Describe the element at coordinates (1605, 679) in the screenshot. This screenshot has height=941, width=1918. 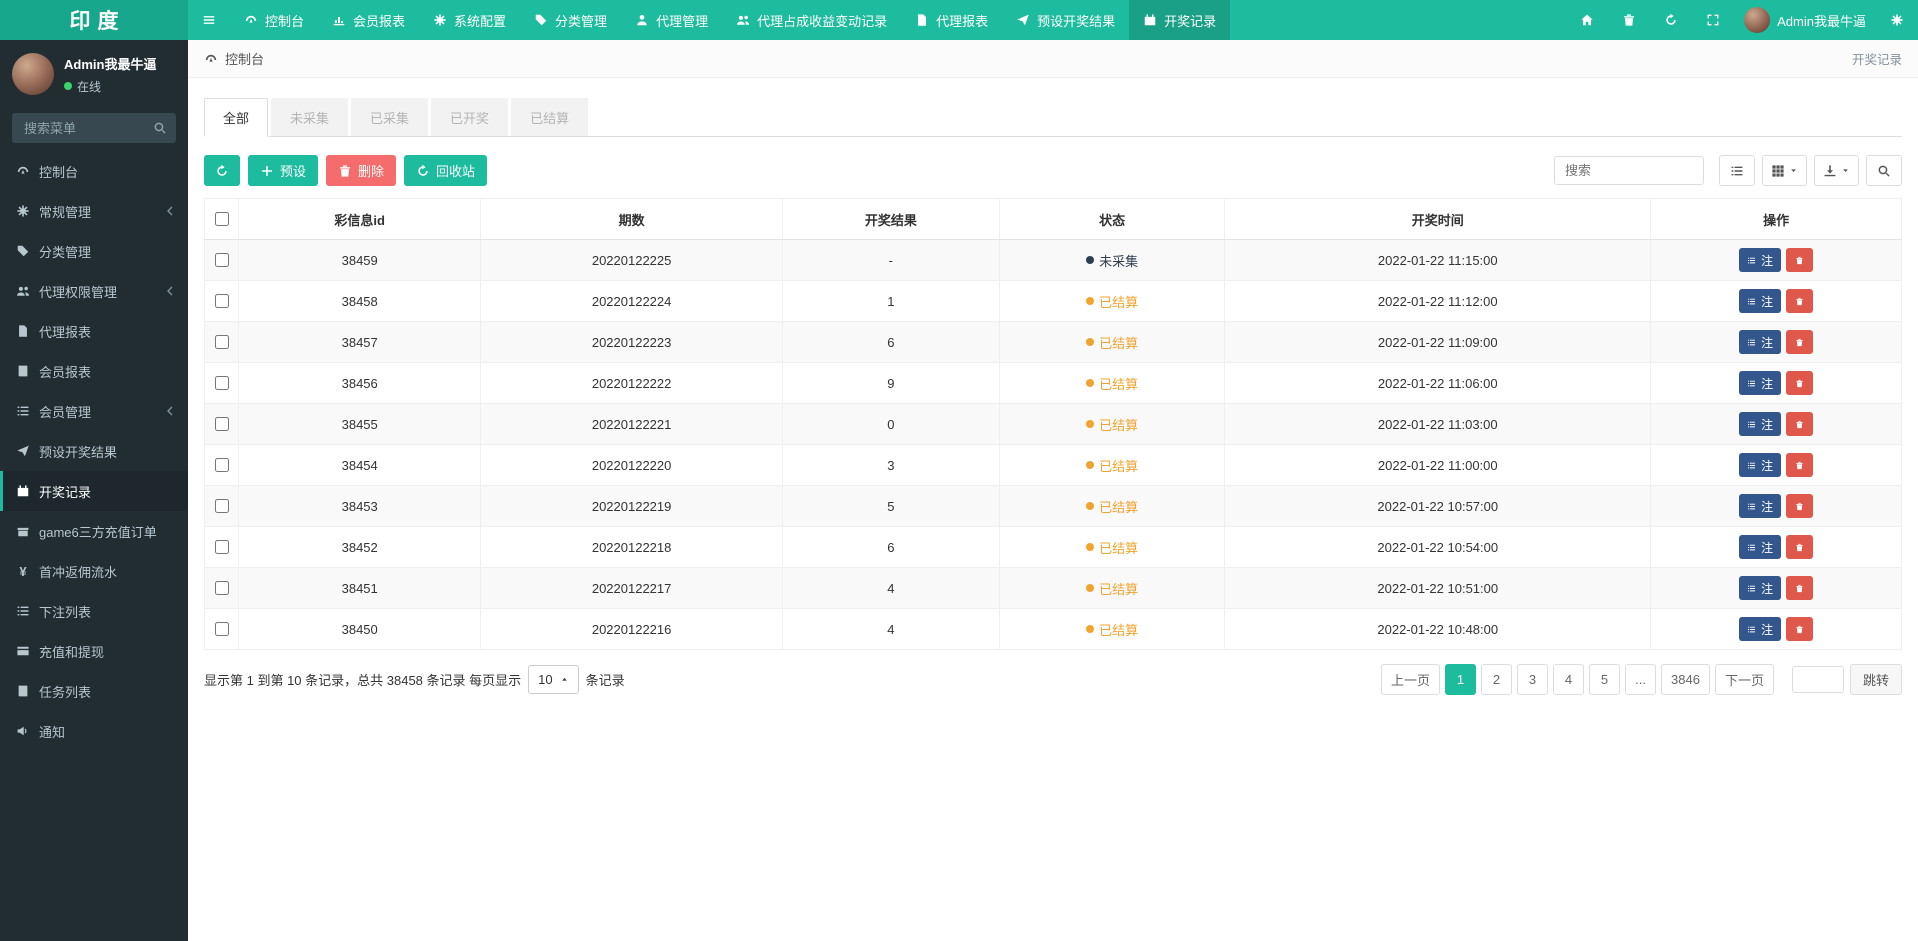
I see `page-button-5: 5` at that location.